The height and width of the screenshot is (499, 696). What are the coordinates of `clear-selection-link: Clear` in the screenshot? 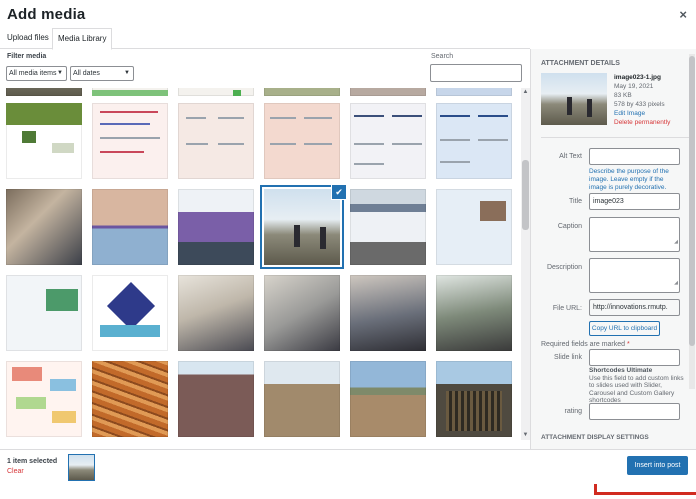 It's located at (15, 471).